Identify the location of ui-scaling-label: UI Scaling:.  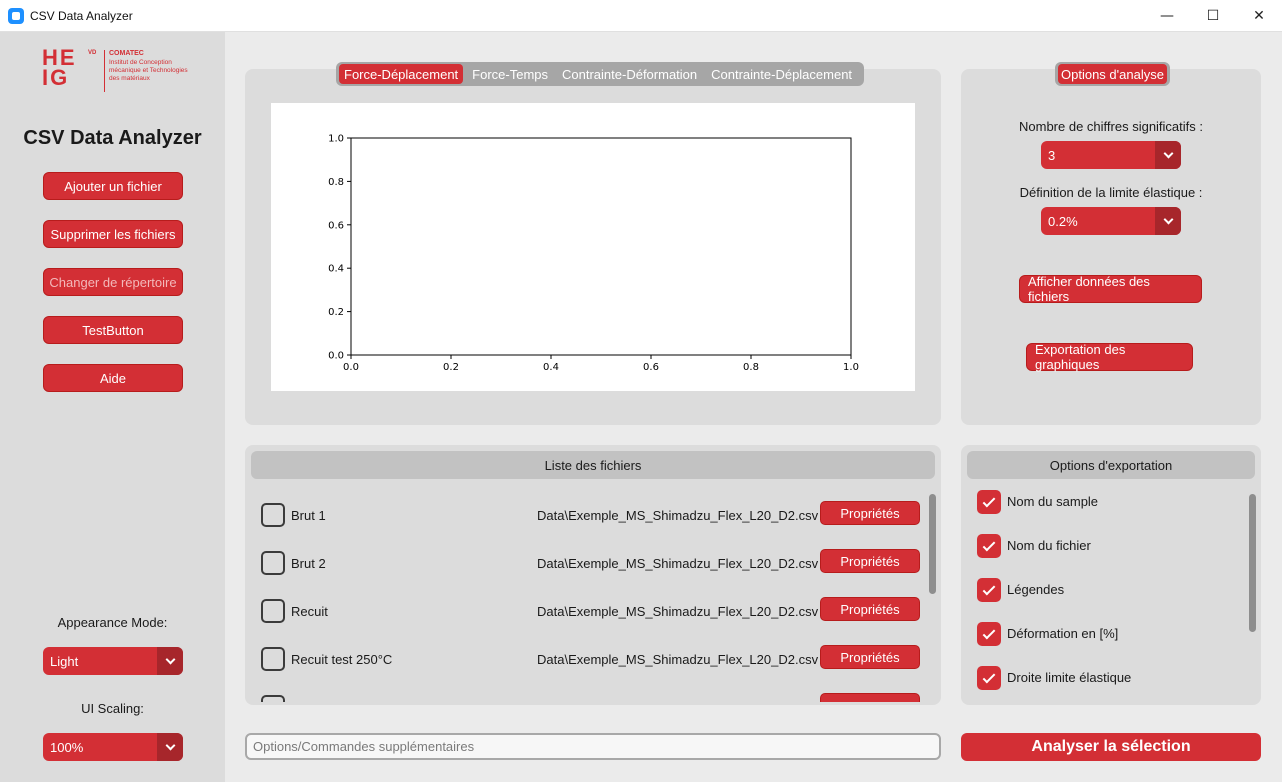
(112, 708).